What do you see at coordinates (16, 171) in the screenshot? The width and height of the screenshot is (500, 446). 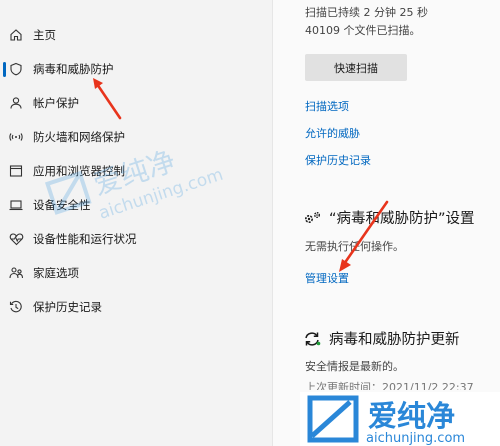 I see `app-browser-icon` at bounding box center [16, 171].